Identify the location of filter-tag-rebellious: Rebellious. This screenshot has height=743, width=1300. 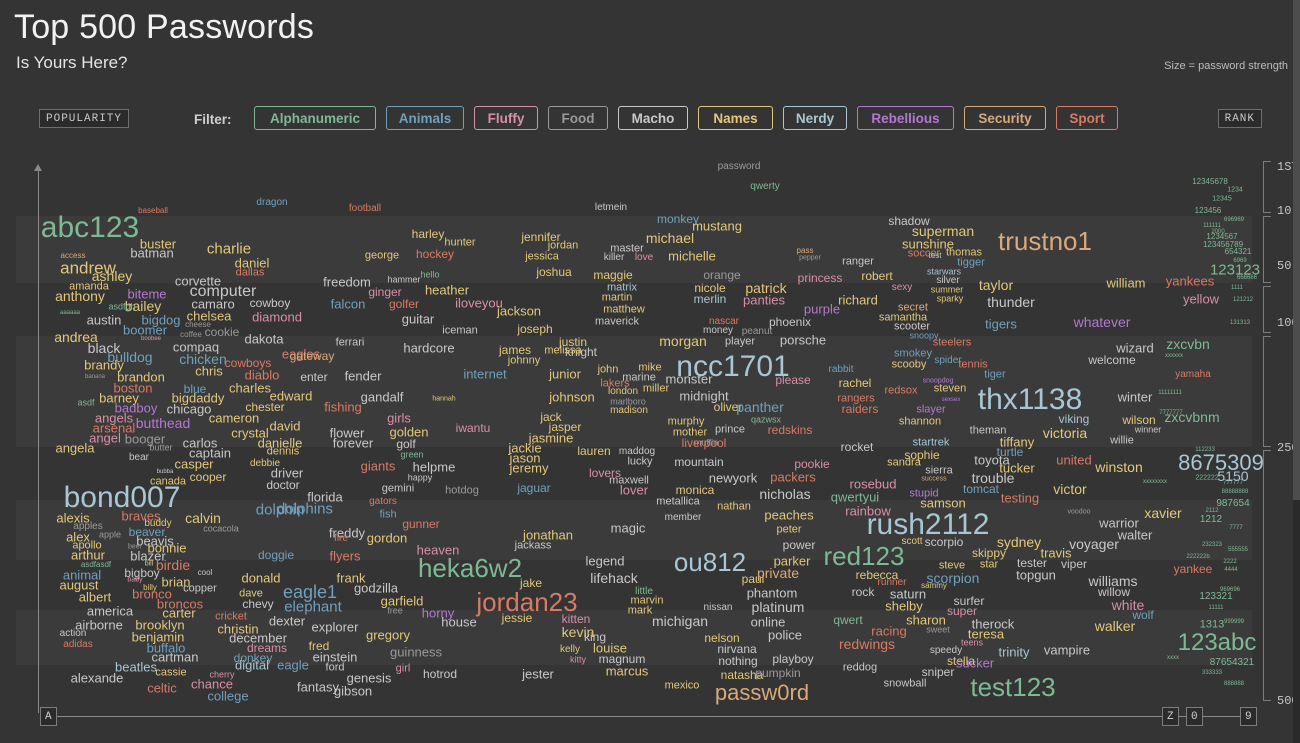
(905, 118).